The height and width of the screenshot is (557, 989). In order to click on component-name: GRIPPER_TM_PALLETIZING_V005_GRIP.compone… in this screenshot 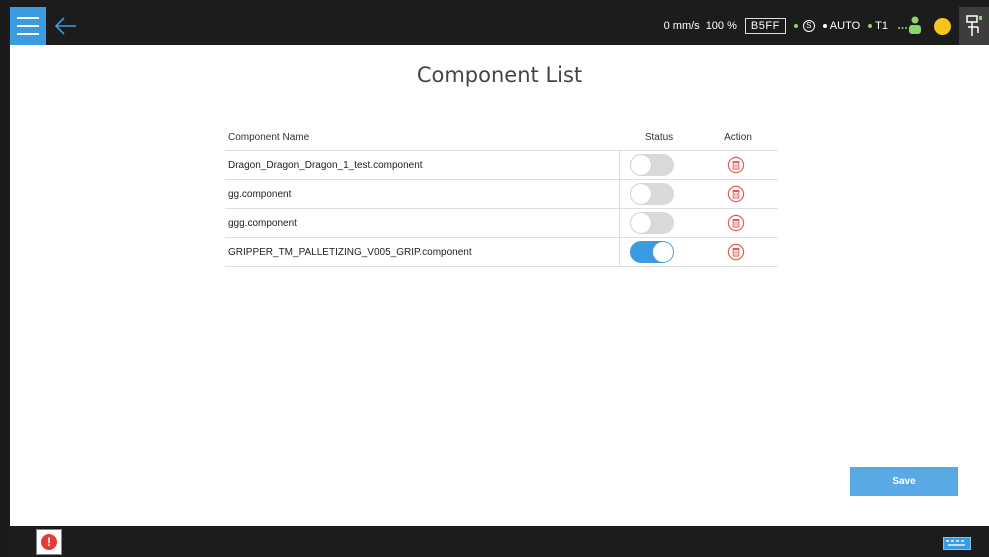, I will do `click(350, 252)`.